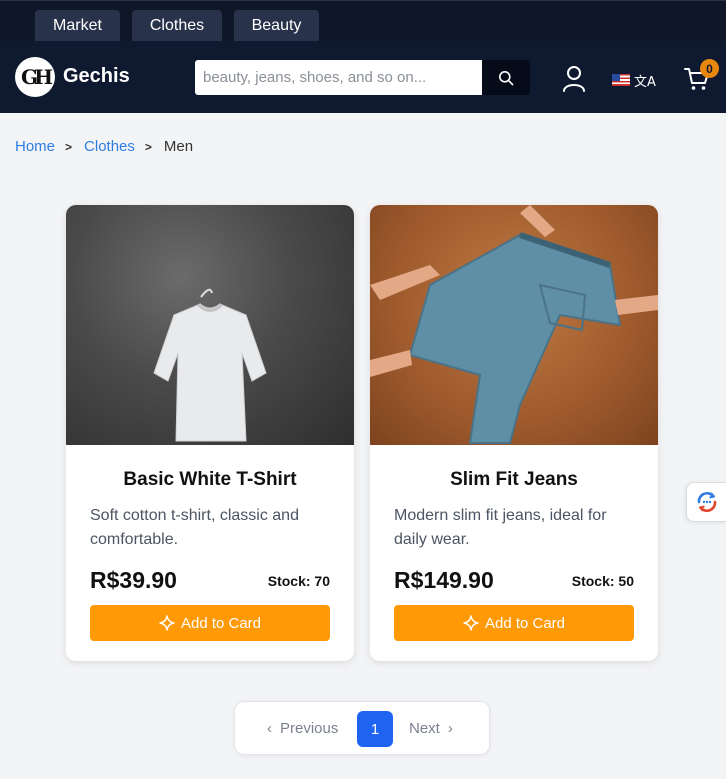  I want to click on product-stock: Stock: 70, so click(298, 581).